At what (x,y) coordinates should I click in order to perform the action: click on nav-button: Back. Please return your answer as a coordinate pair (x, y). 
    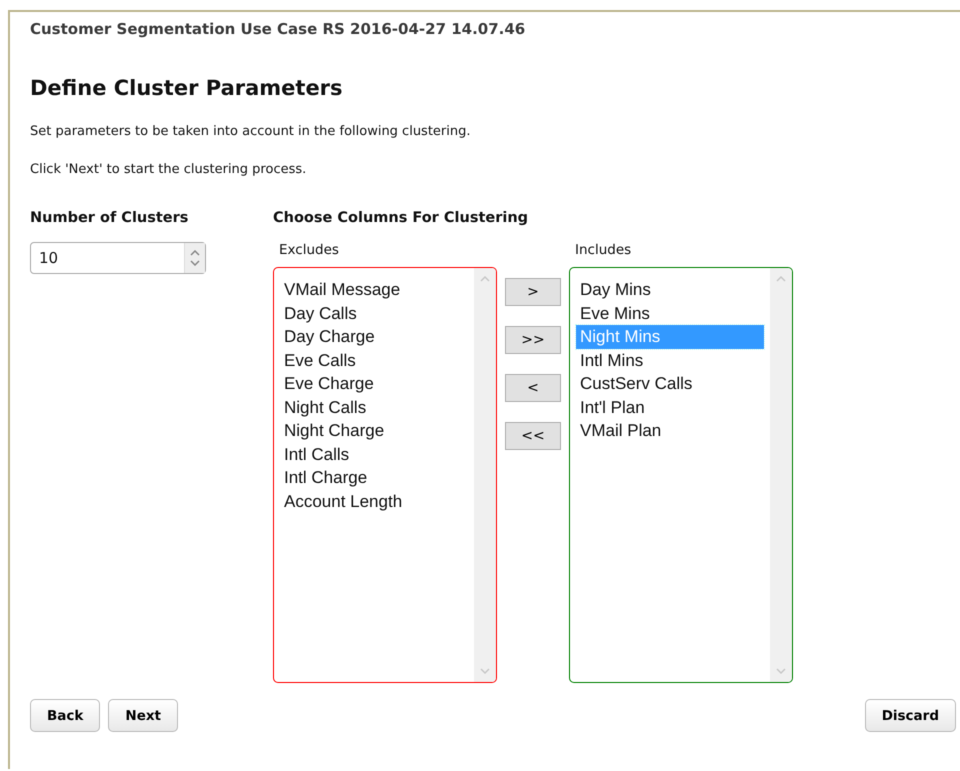
    Looking at the image, I should click on (65, 715).